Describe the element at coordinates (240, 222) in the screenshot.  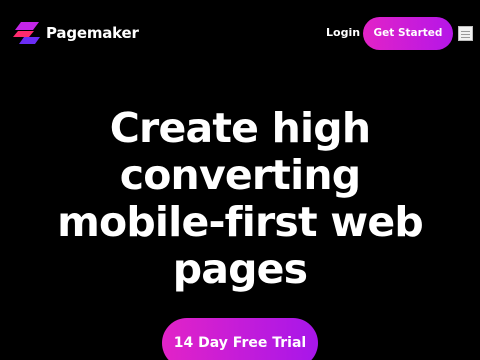
I see `hero-title-line: mobile-first web` at that location.